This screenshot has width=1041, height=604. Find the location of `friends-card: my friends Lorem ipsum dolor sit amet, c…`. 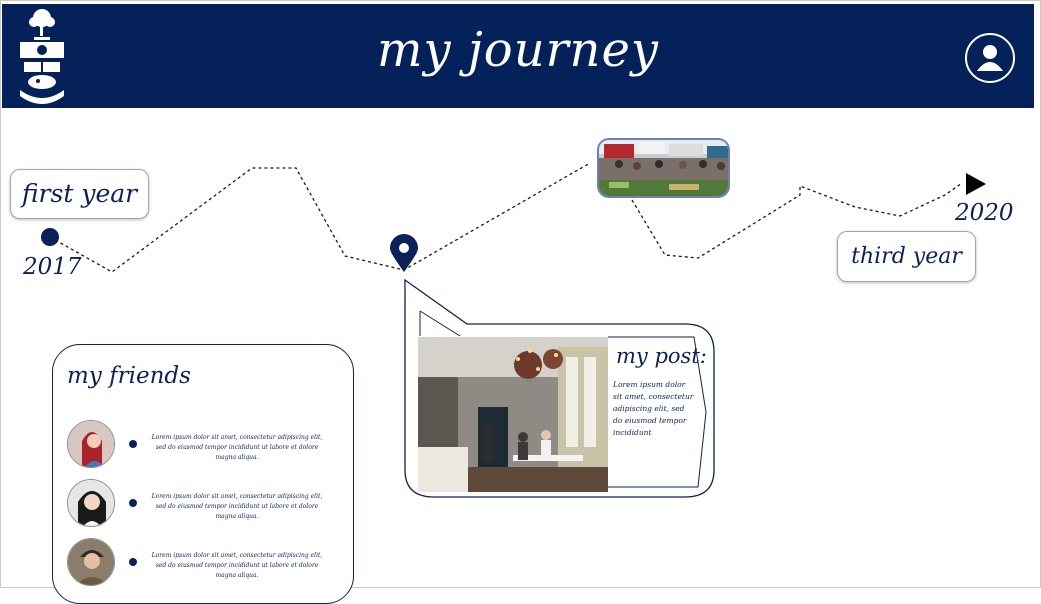

friends-card: my friends Lorem ipsum dolor sit amet, c… is located at coordinates (203, 474).